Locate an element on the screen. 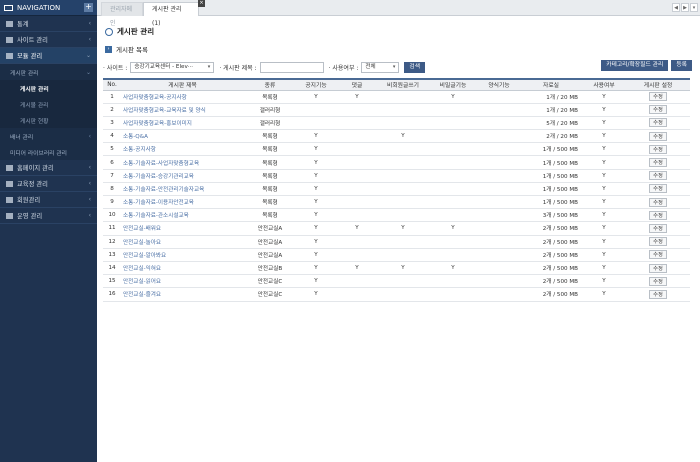  row-title: 소통-기술자료-관소시설교육 is located at coordinates (182, 215).